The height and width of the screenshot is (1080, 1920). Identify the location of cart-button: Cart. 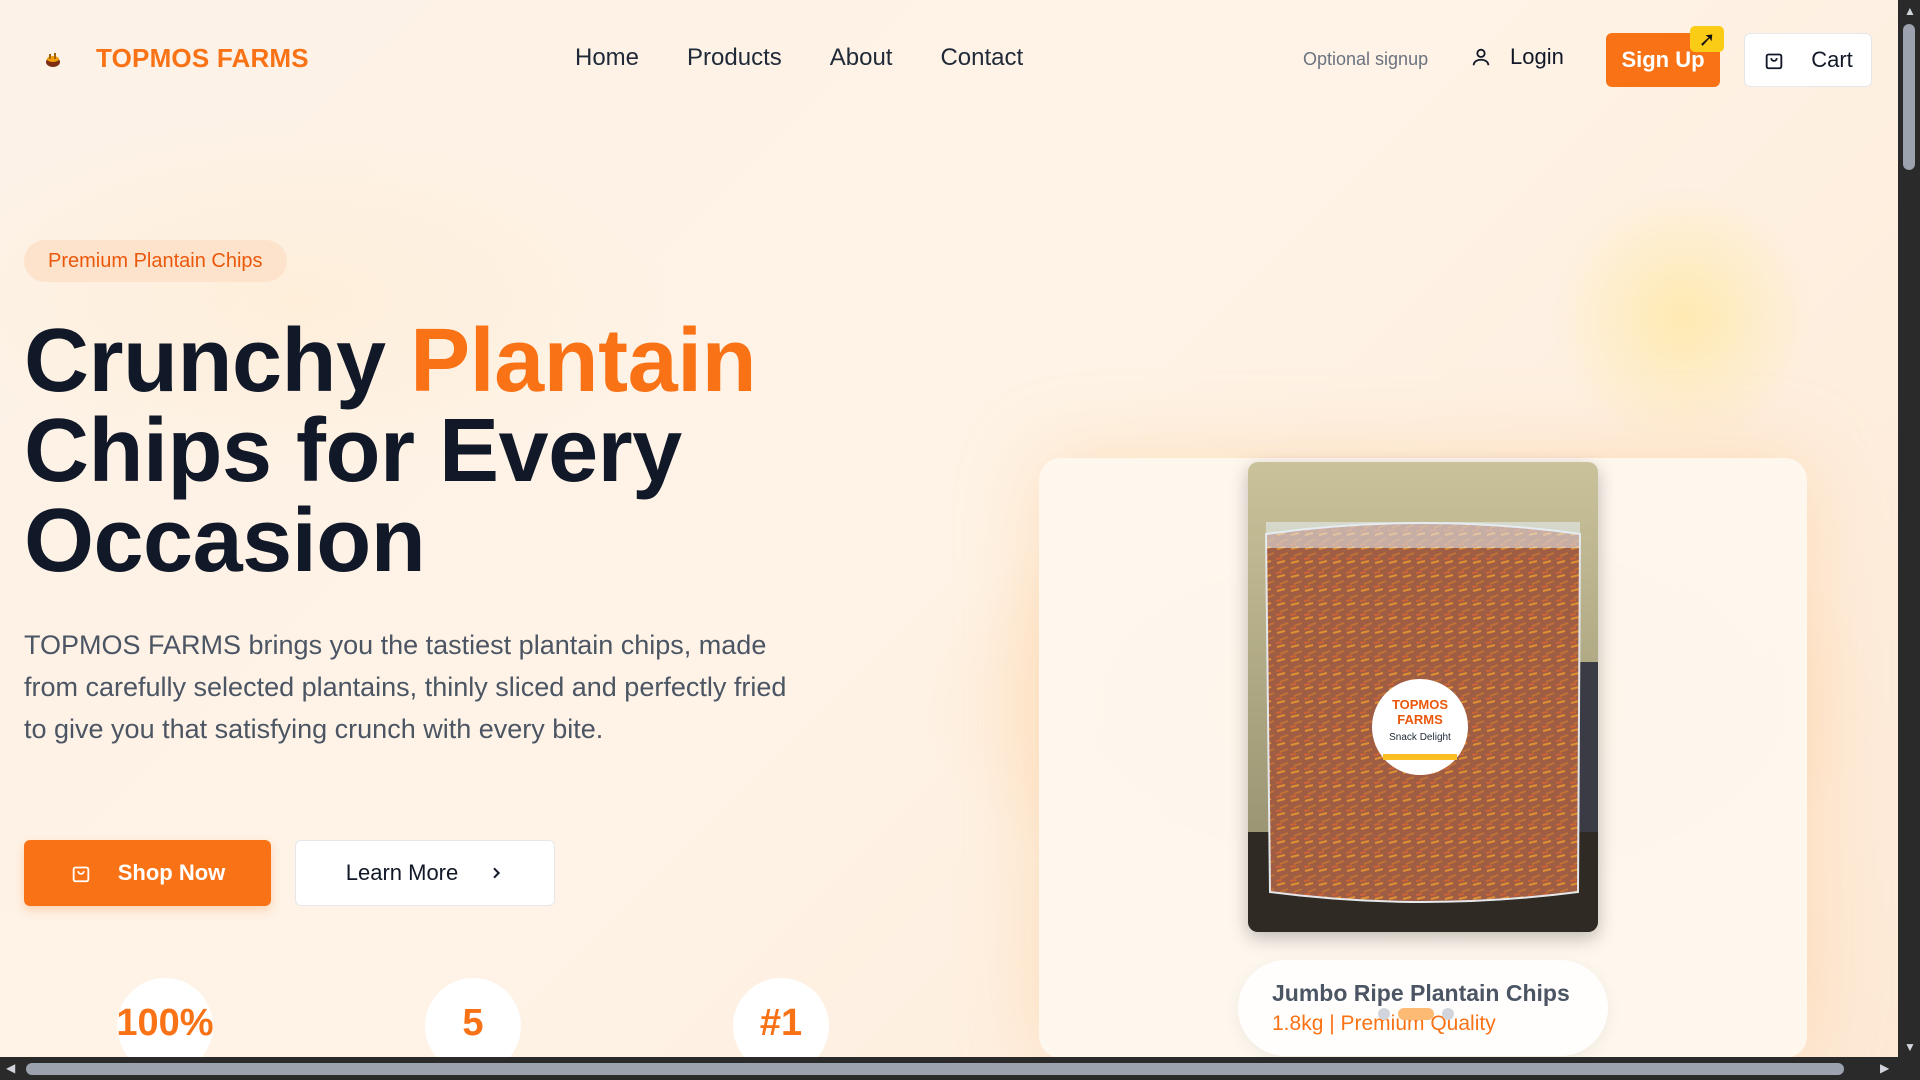
(1808, 60).